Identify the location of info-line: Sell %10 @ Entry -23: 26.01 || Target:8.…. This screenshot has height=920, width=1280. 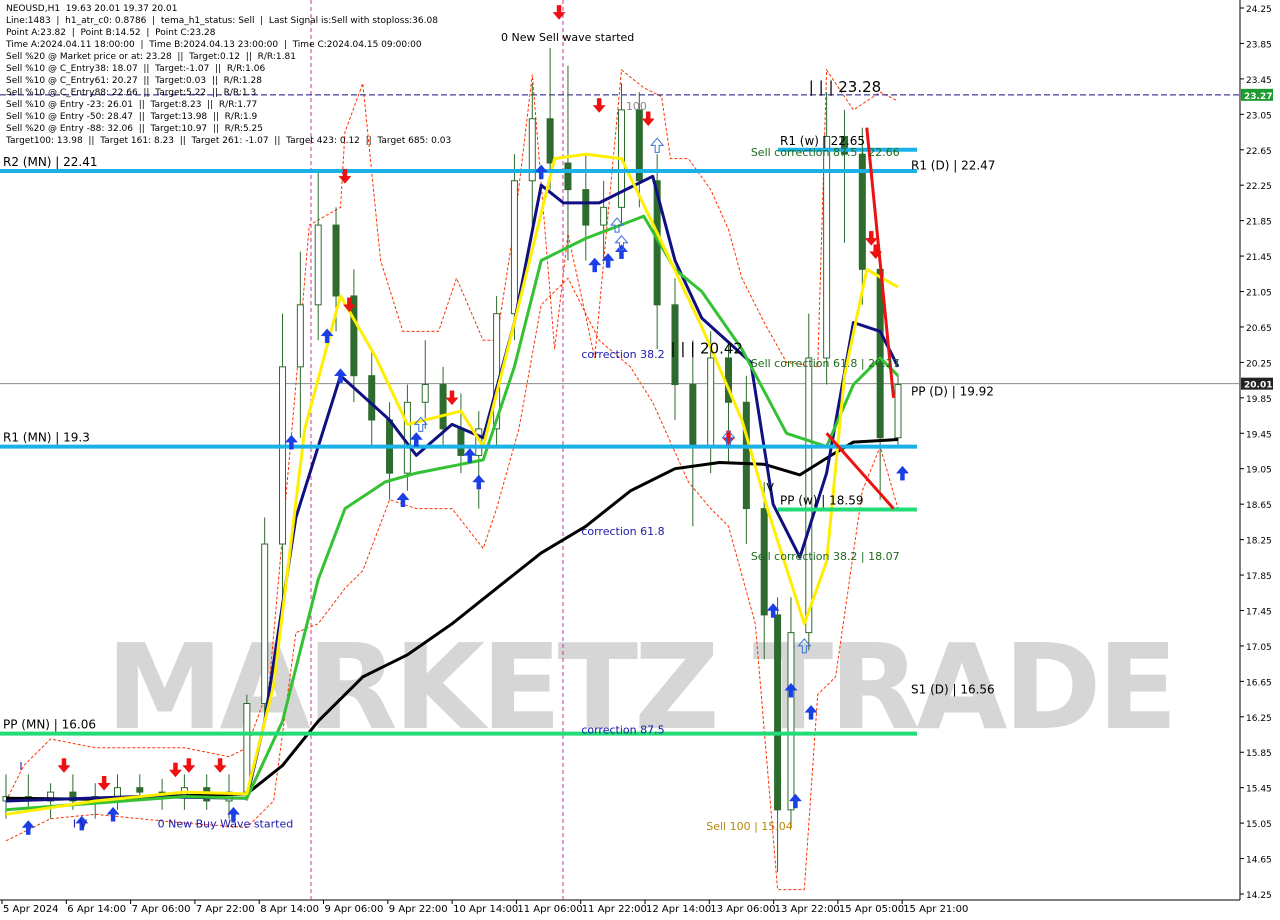
(132, 105).